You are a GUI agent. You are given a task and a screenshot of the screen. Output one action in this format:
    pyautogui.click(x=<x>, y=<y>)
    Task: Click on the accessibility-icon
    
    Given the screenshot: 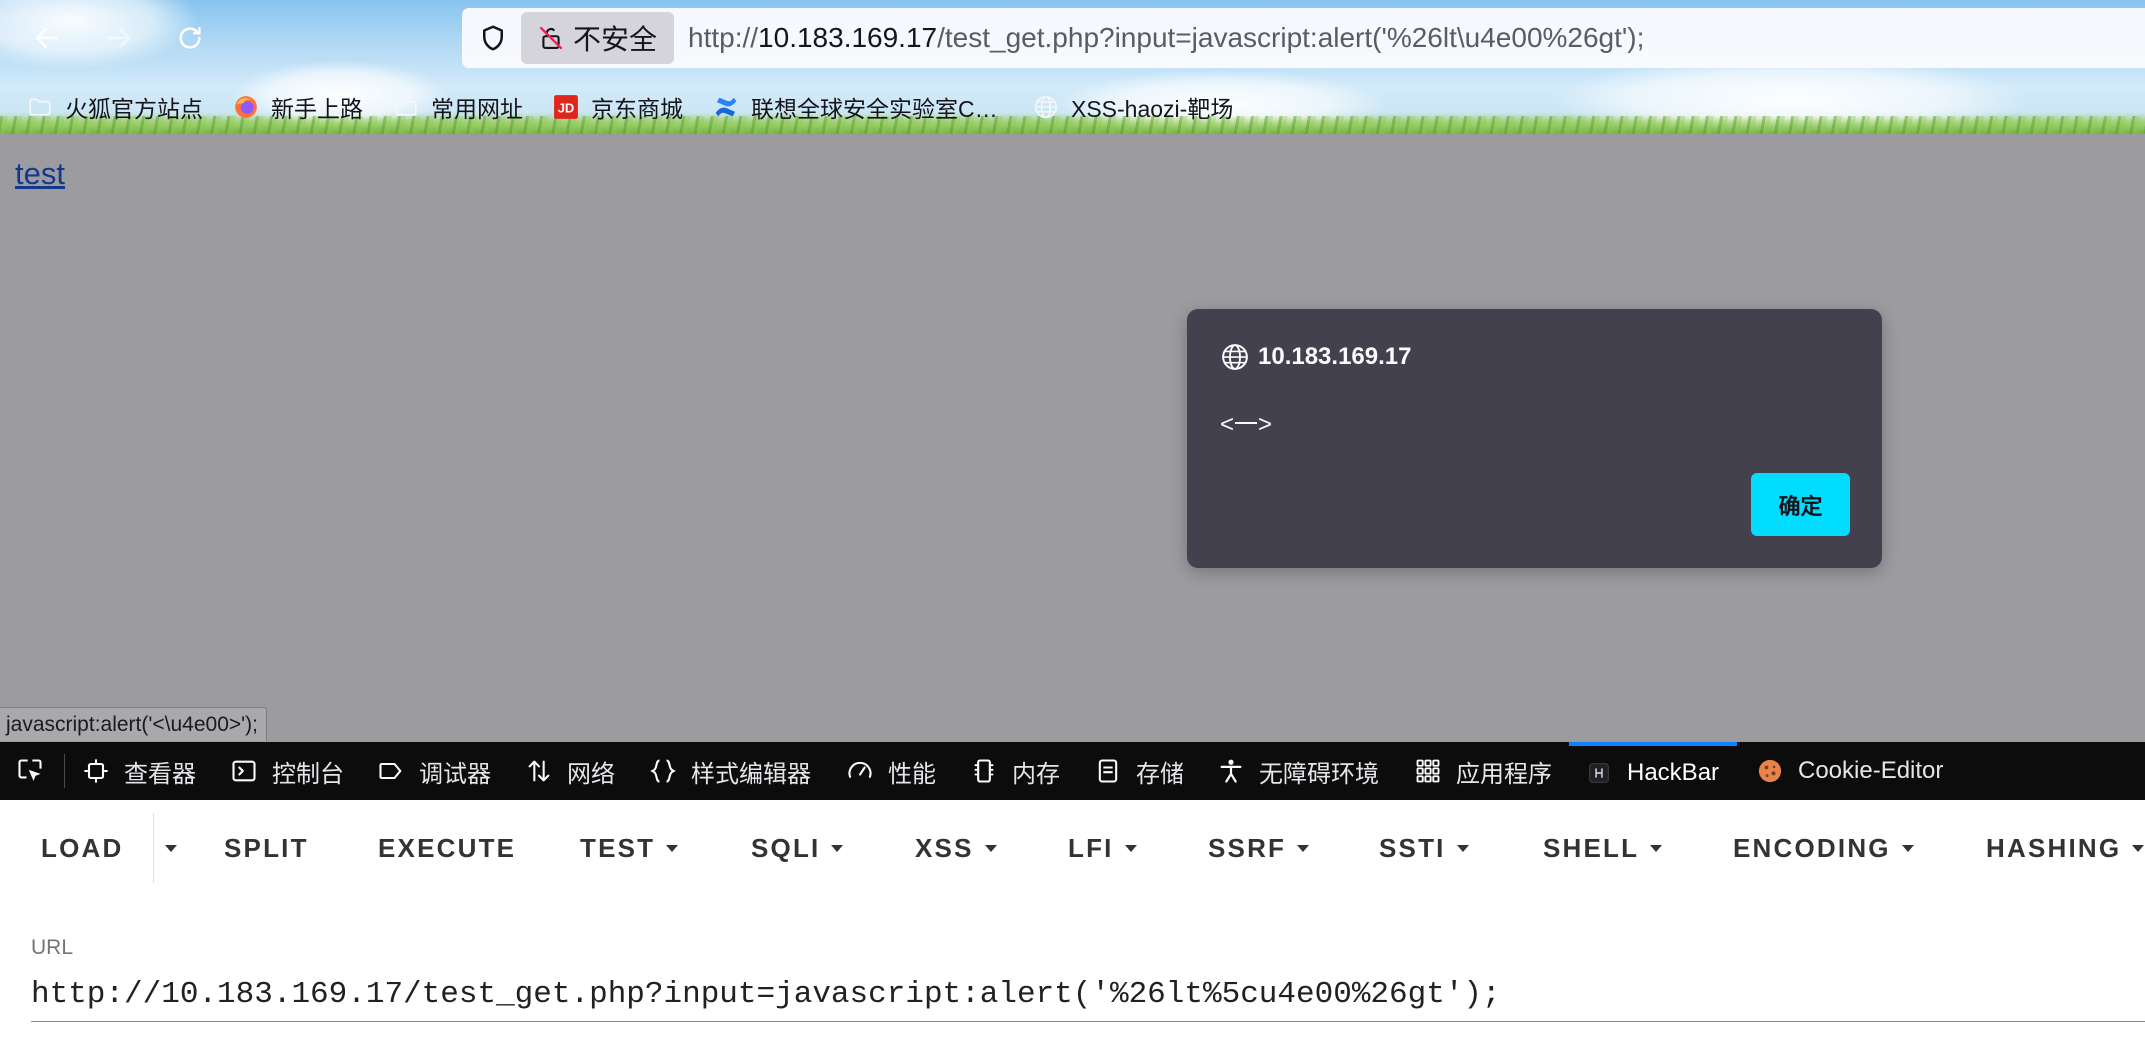 What is the action you would take?
    pyautogui.click(x=1231, y=771)
    